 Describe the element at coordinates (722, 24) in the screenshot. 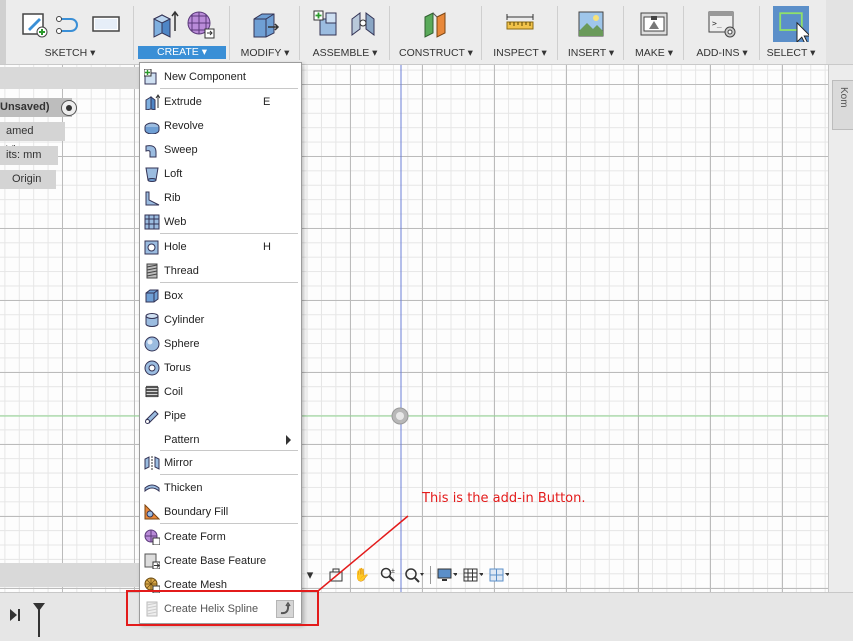

I see `scripts-addins-icon: >_` at that location.